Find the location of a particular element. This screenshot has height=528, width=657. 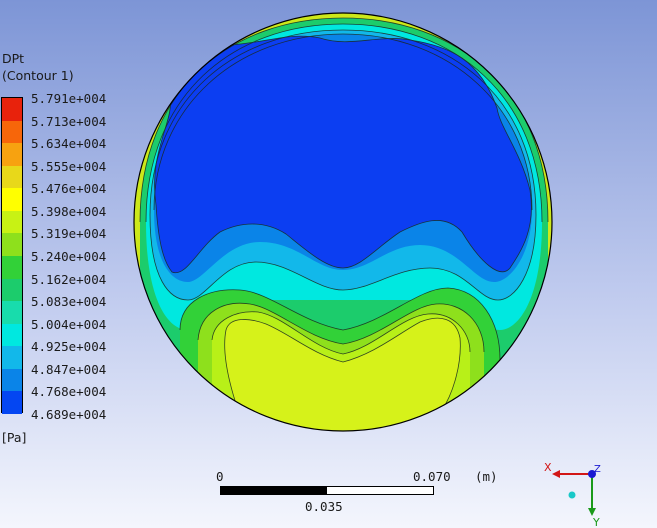

triad-origin-marker is located at coordinates (572, 495).